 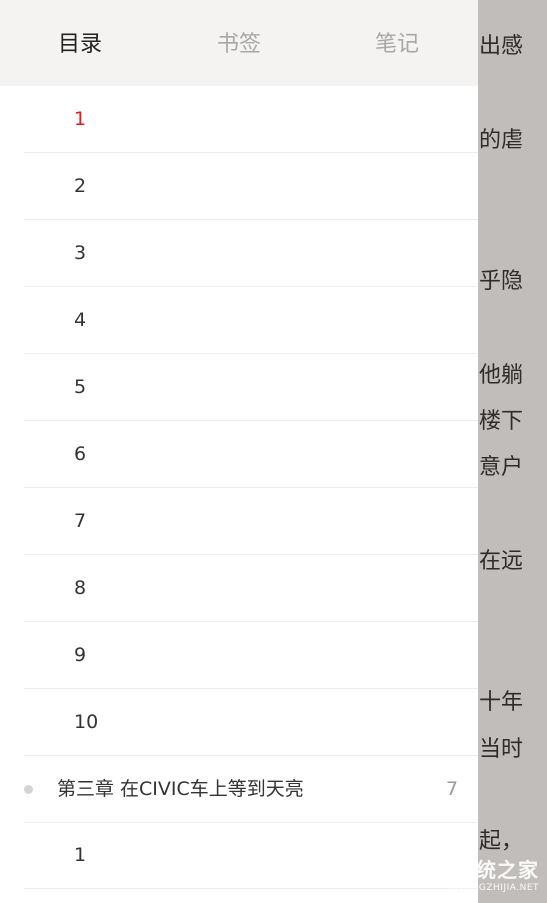 I want to click on toc-item: 10, so click(x=251, y=722).